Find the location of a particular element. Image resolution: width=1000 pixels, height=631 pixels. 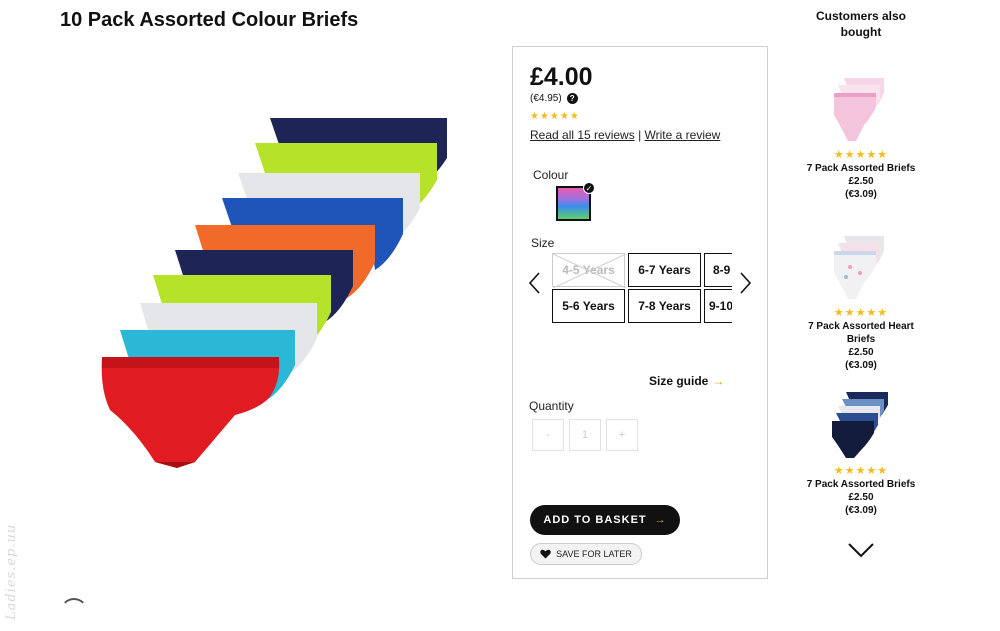

size-option-7-8: 7-8 Years is located at coordinates (664, 306).